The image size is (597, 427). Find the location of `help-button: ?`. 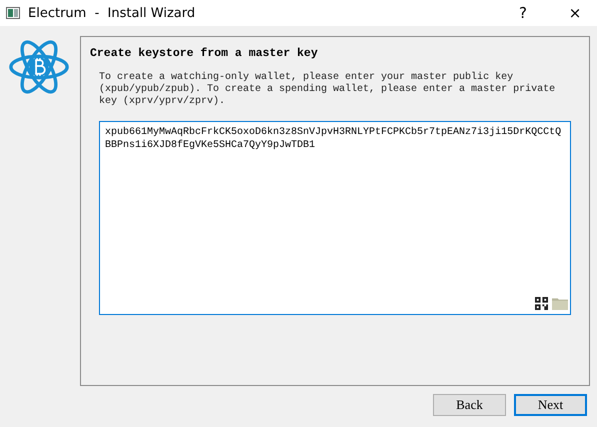

help-button: ? is located at coordinates (523, 13).